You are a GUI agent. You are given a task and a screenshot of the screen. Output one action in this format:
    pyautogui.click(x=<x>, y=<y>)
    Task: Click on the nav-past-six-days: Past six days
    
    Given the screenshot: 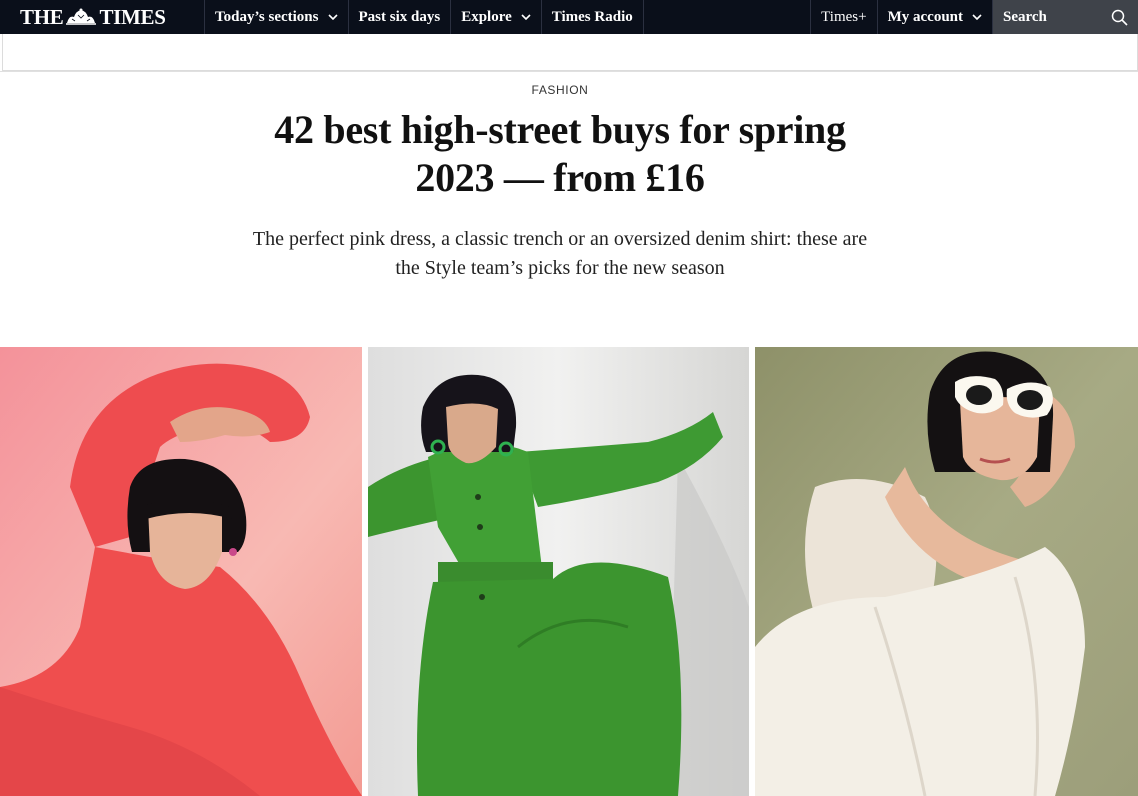 What is the action you would take?
    pyautogui.click(x=400, y=17)
    